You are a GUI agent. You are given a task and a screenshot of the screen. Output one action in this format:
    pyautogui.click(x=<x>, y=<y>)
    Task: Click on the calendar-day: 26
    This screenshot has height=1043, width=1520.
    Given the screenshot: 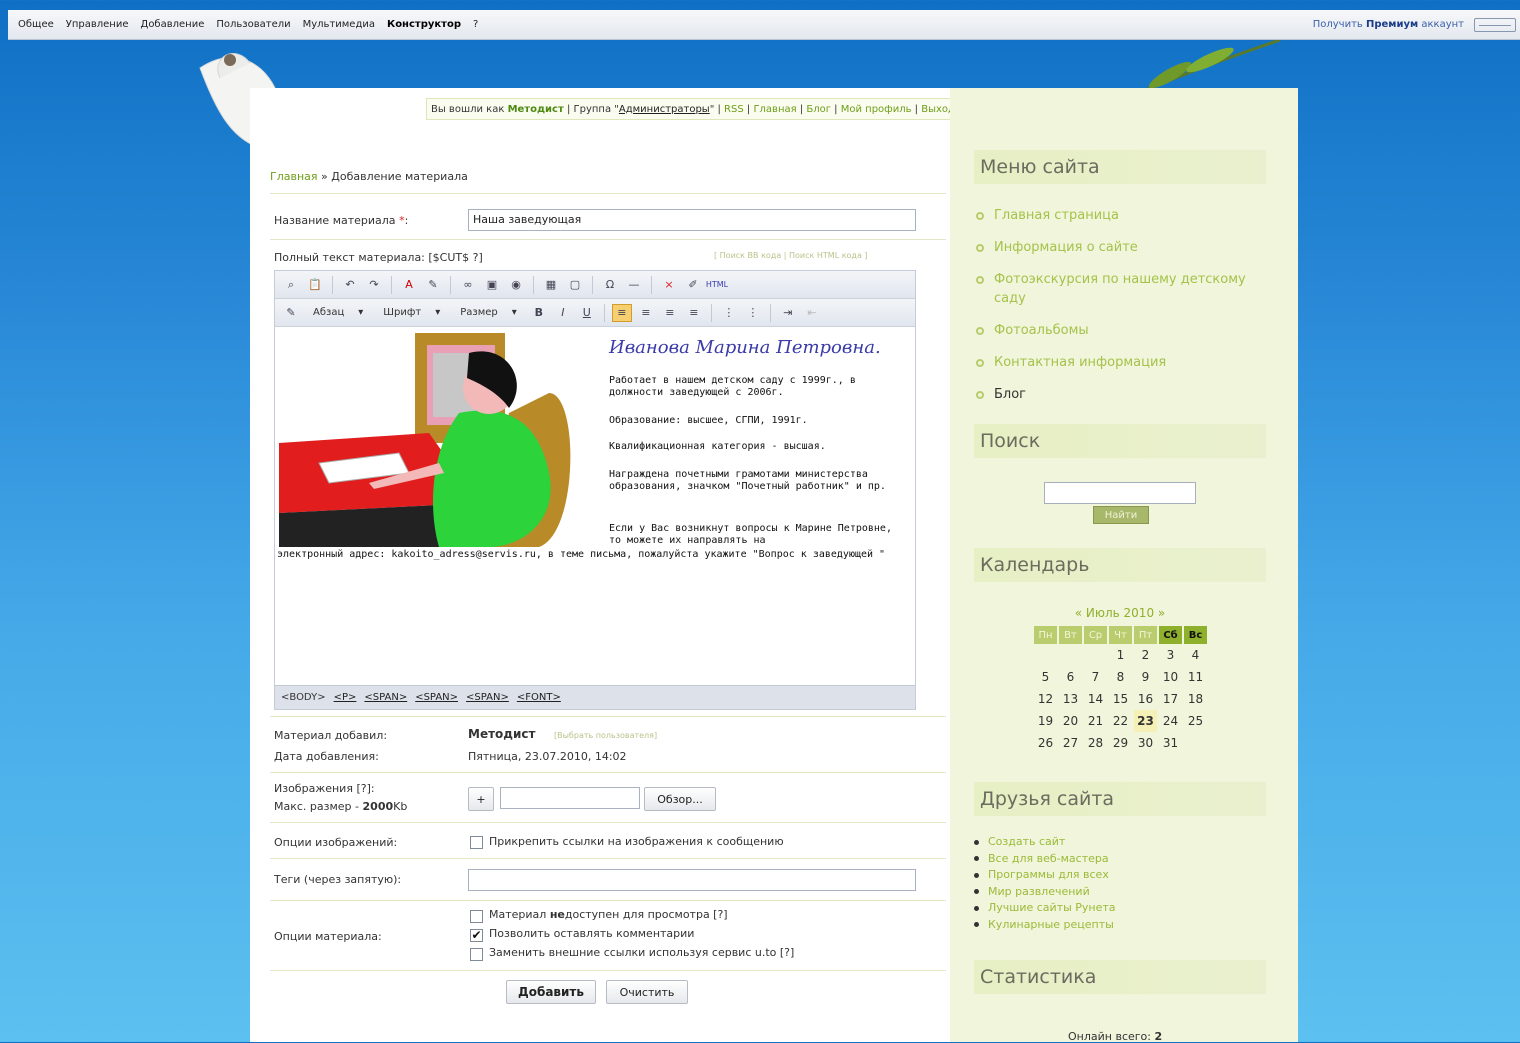 What is the action you would take?
    pyautogui.click(x=1045, y=743)
    